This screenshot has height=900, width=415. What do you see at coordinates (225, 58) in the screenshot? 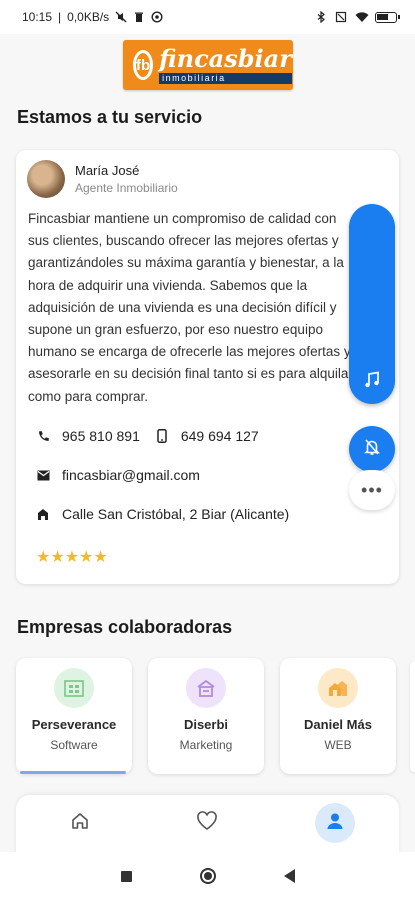
I see `logo-name: fincasbiar` at bounding box center [225, 58].